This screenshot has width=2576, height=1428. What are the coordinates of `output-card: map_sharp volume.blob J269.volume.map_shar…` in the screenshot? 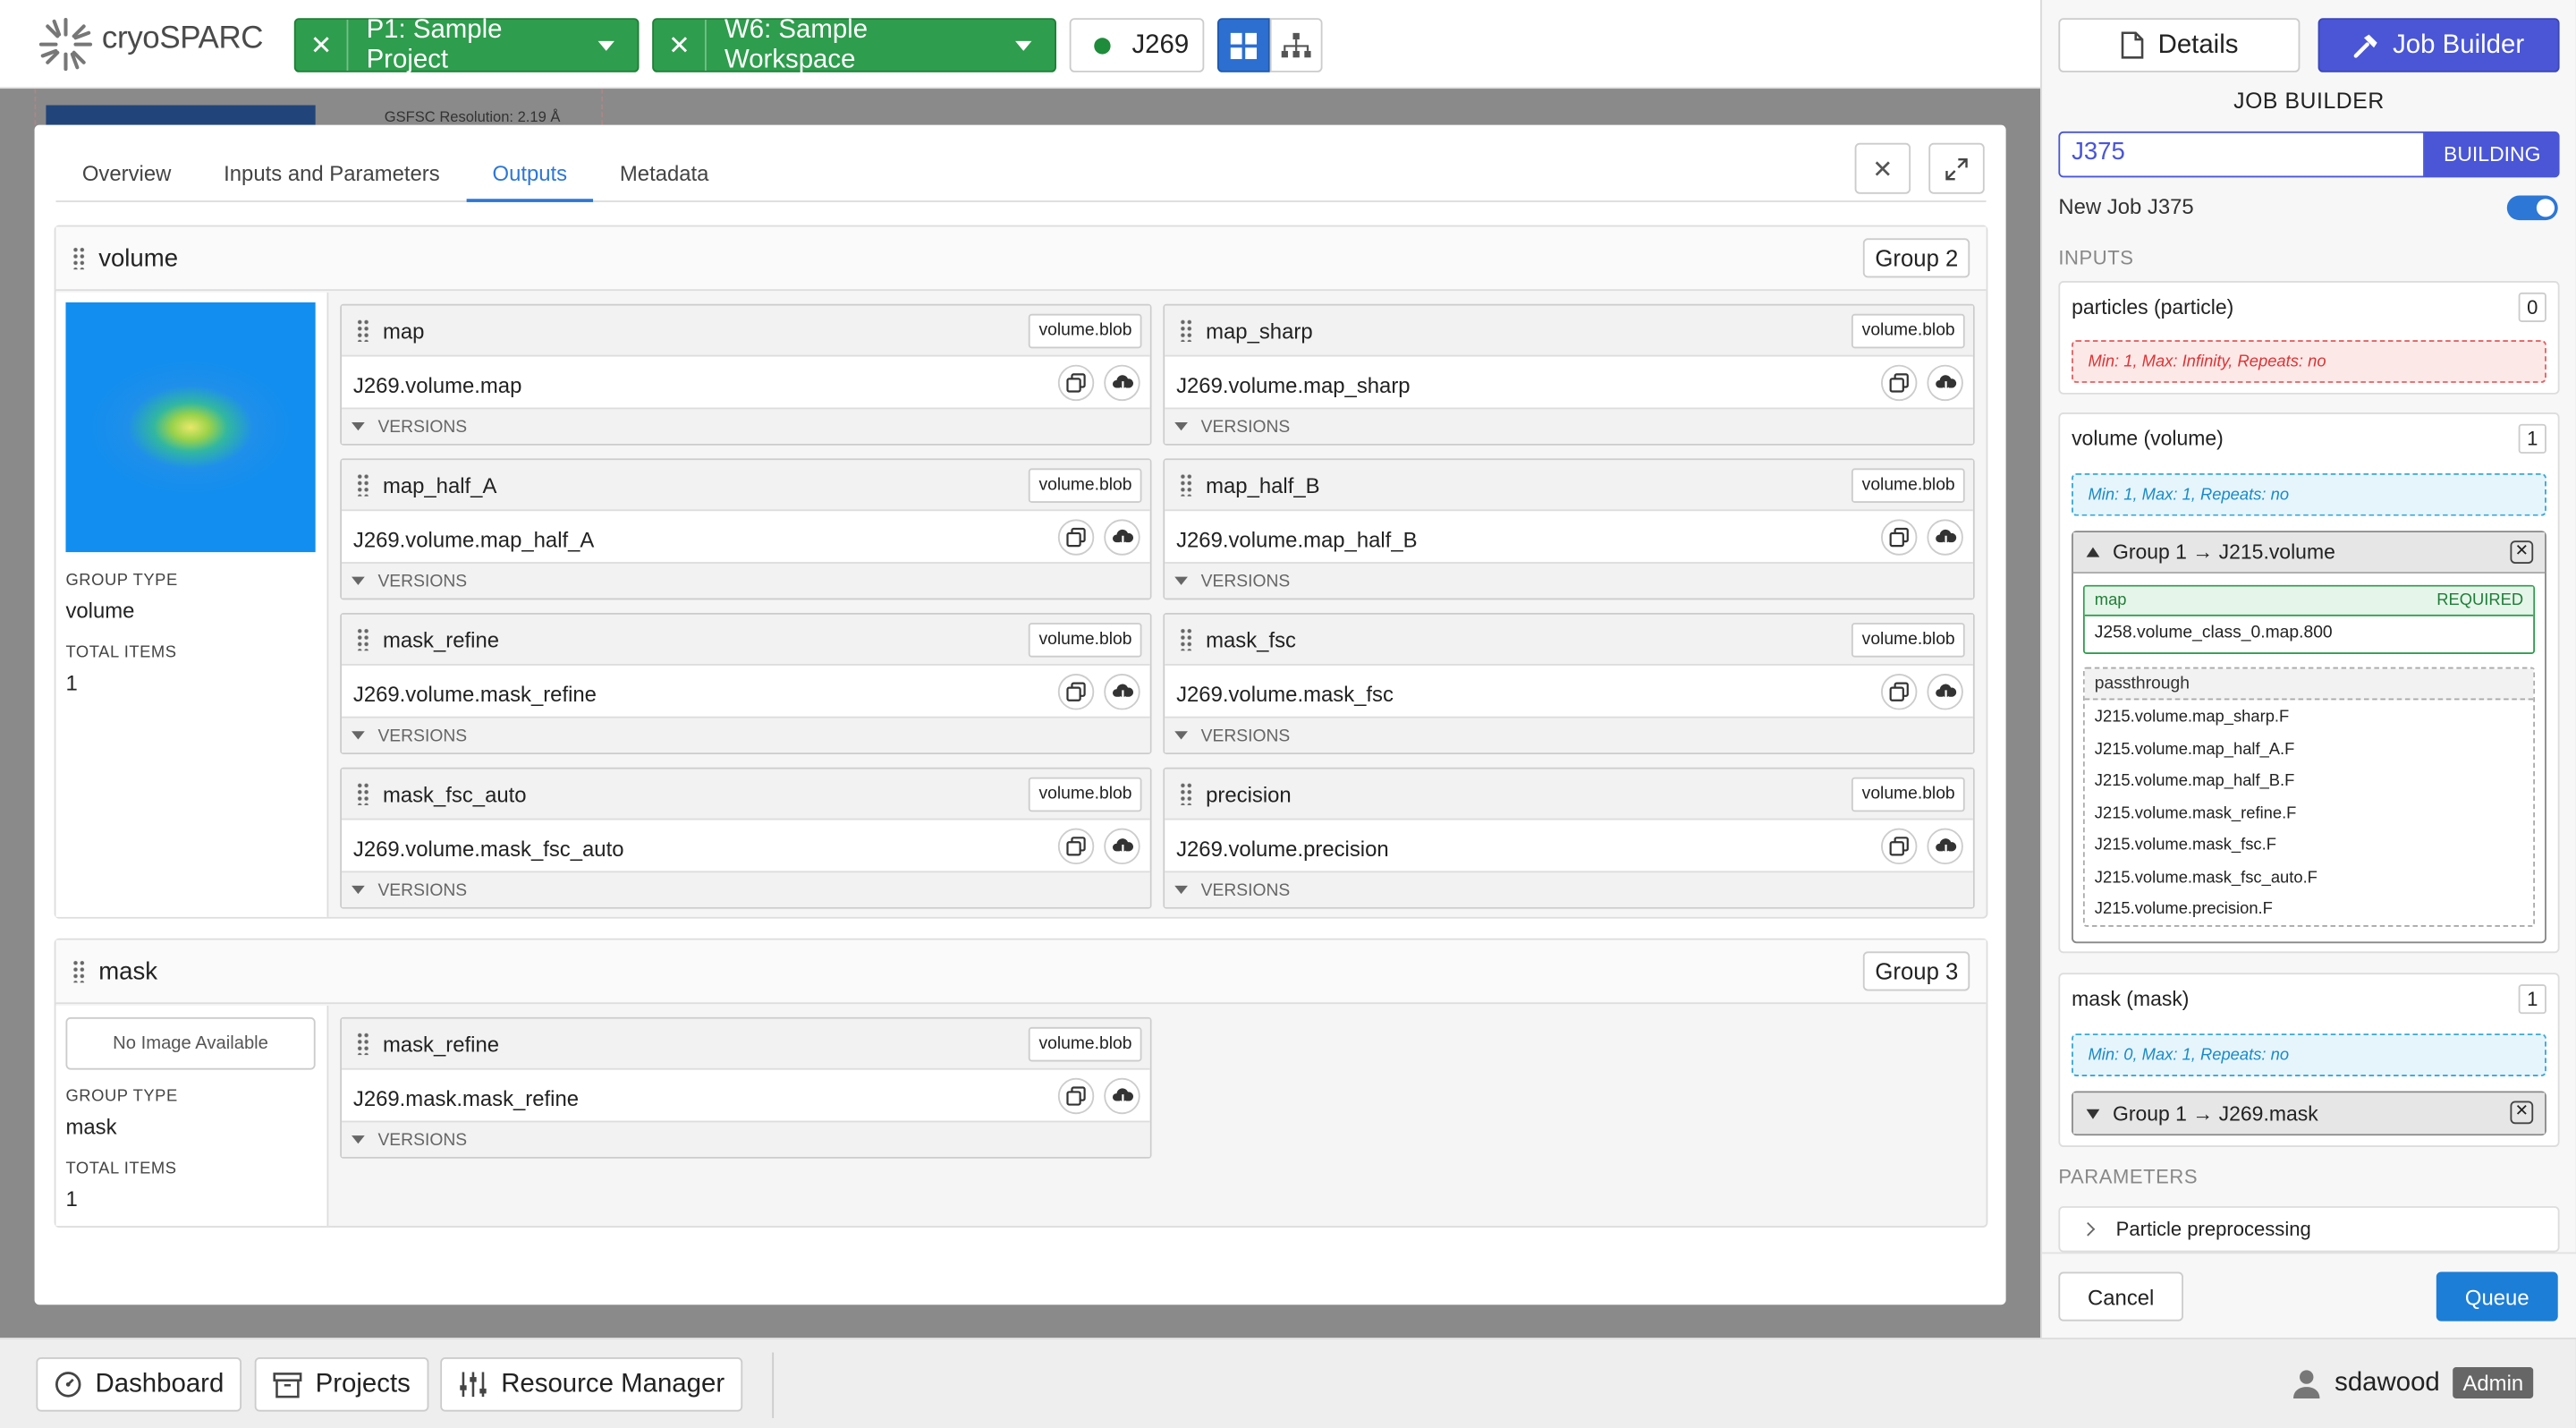 It's located at (1569, 374).